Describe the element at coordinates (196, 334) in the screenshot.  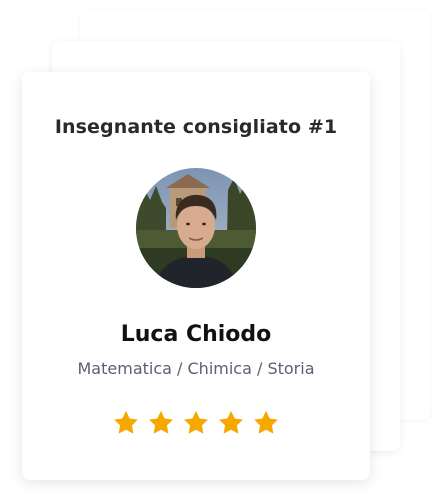
I see `teacher-name: Luca Chiodo` at that location.